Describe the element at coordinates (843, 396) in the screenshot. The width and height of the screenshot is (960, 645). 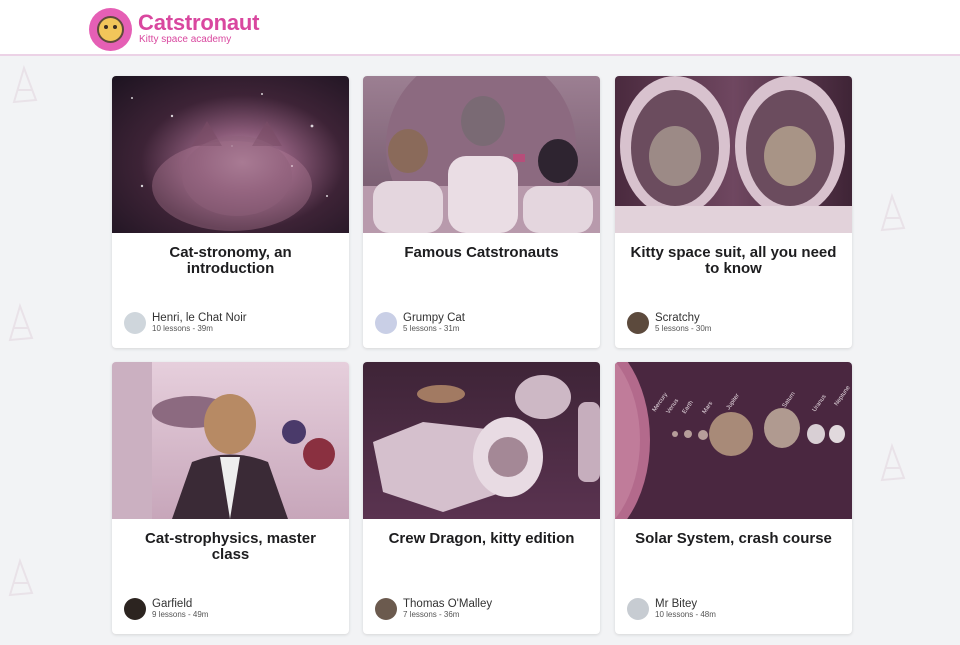
I see `svg-text: Neptune` at that location.